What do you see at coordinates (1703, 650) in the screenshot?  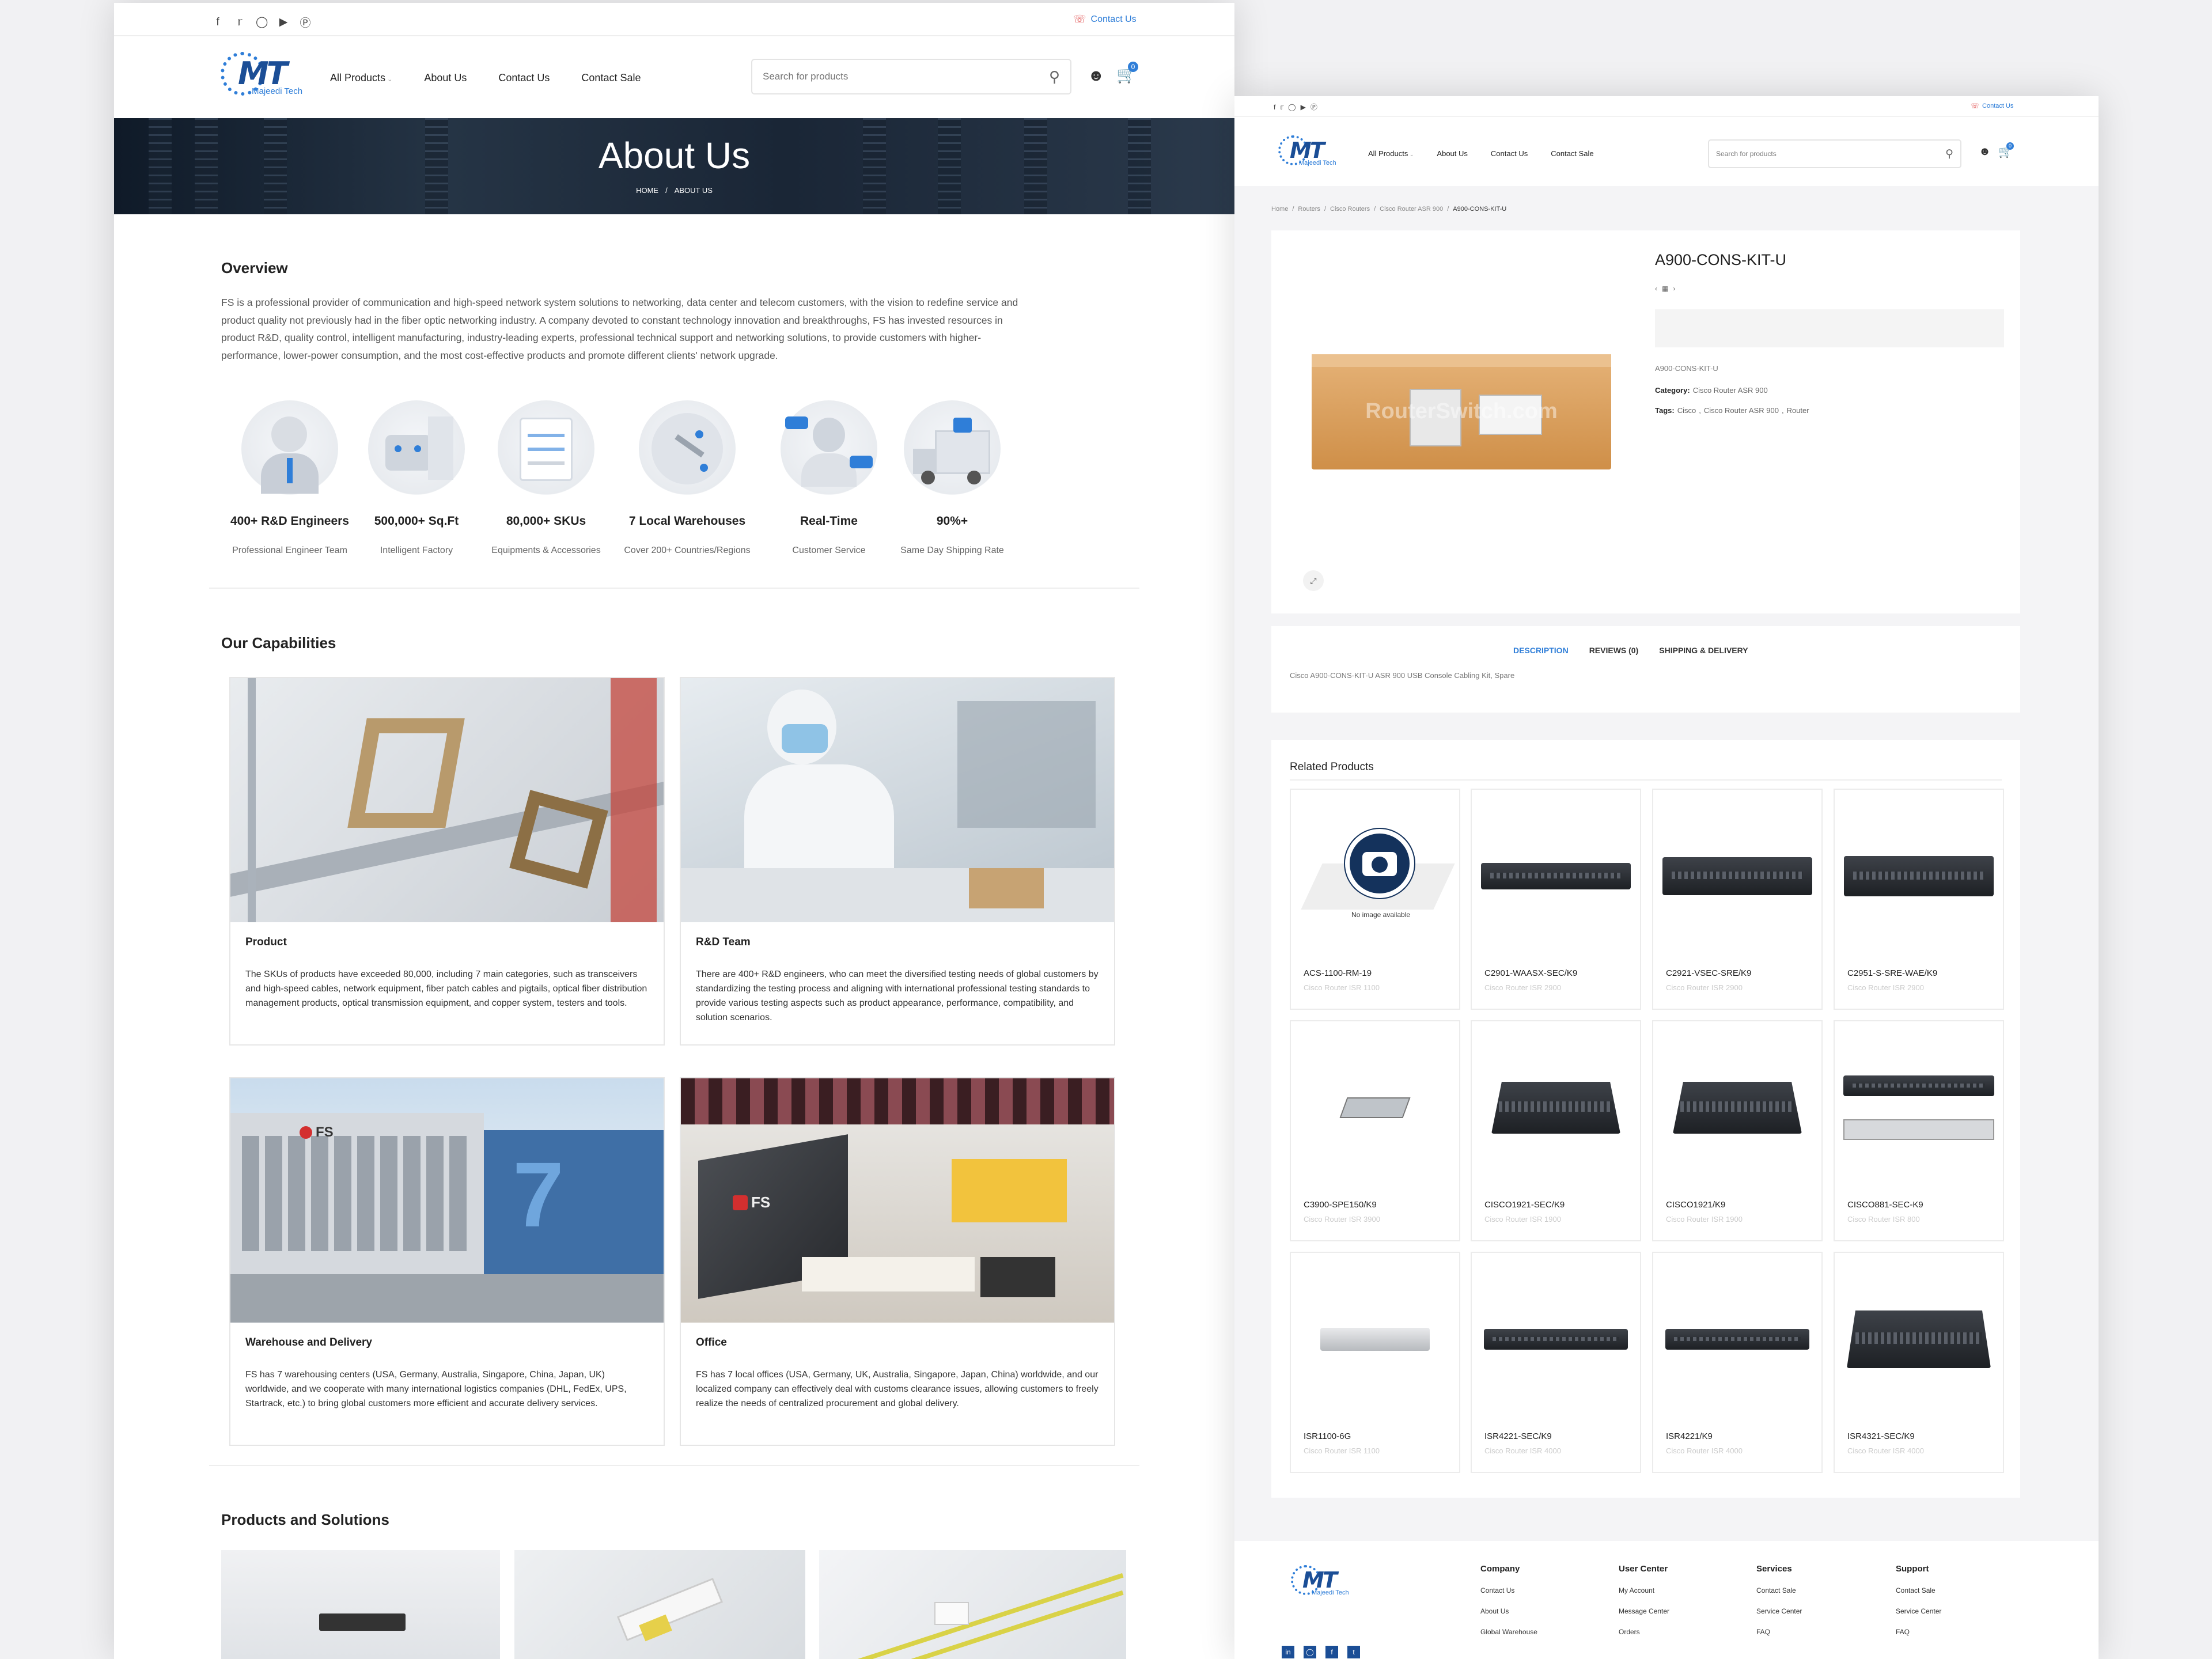 I see `tab-shipping: SHIPPING & DELIVERY` at bounding box center [1703, 650].